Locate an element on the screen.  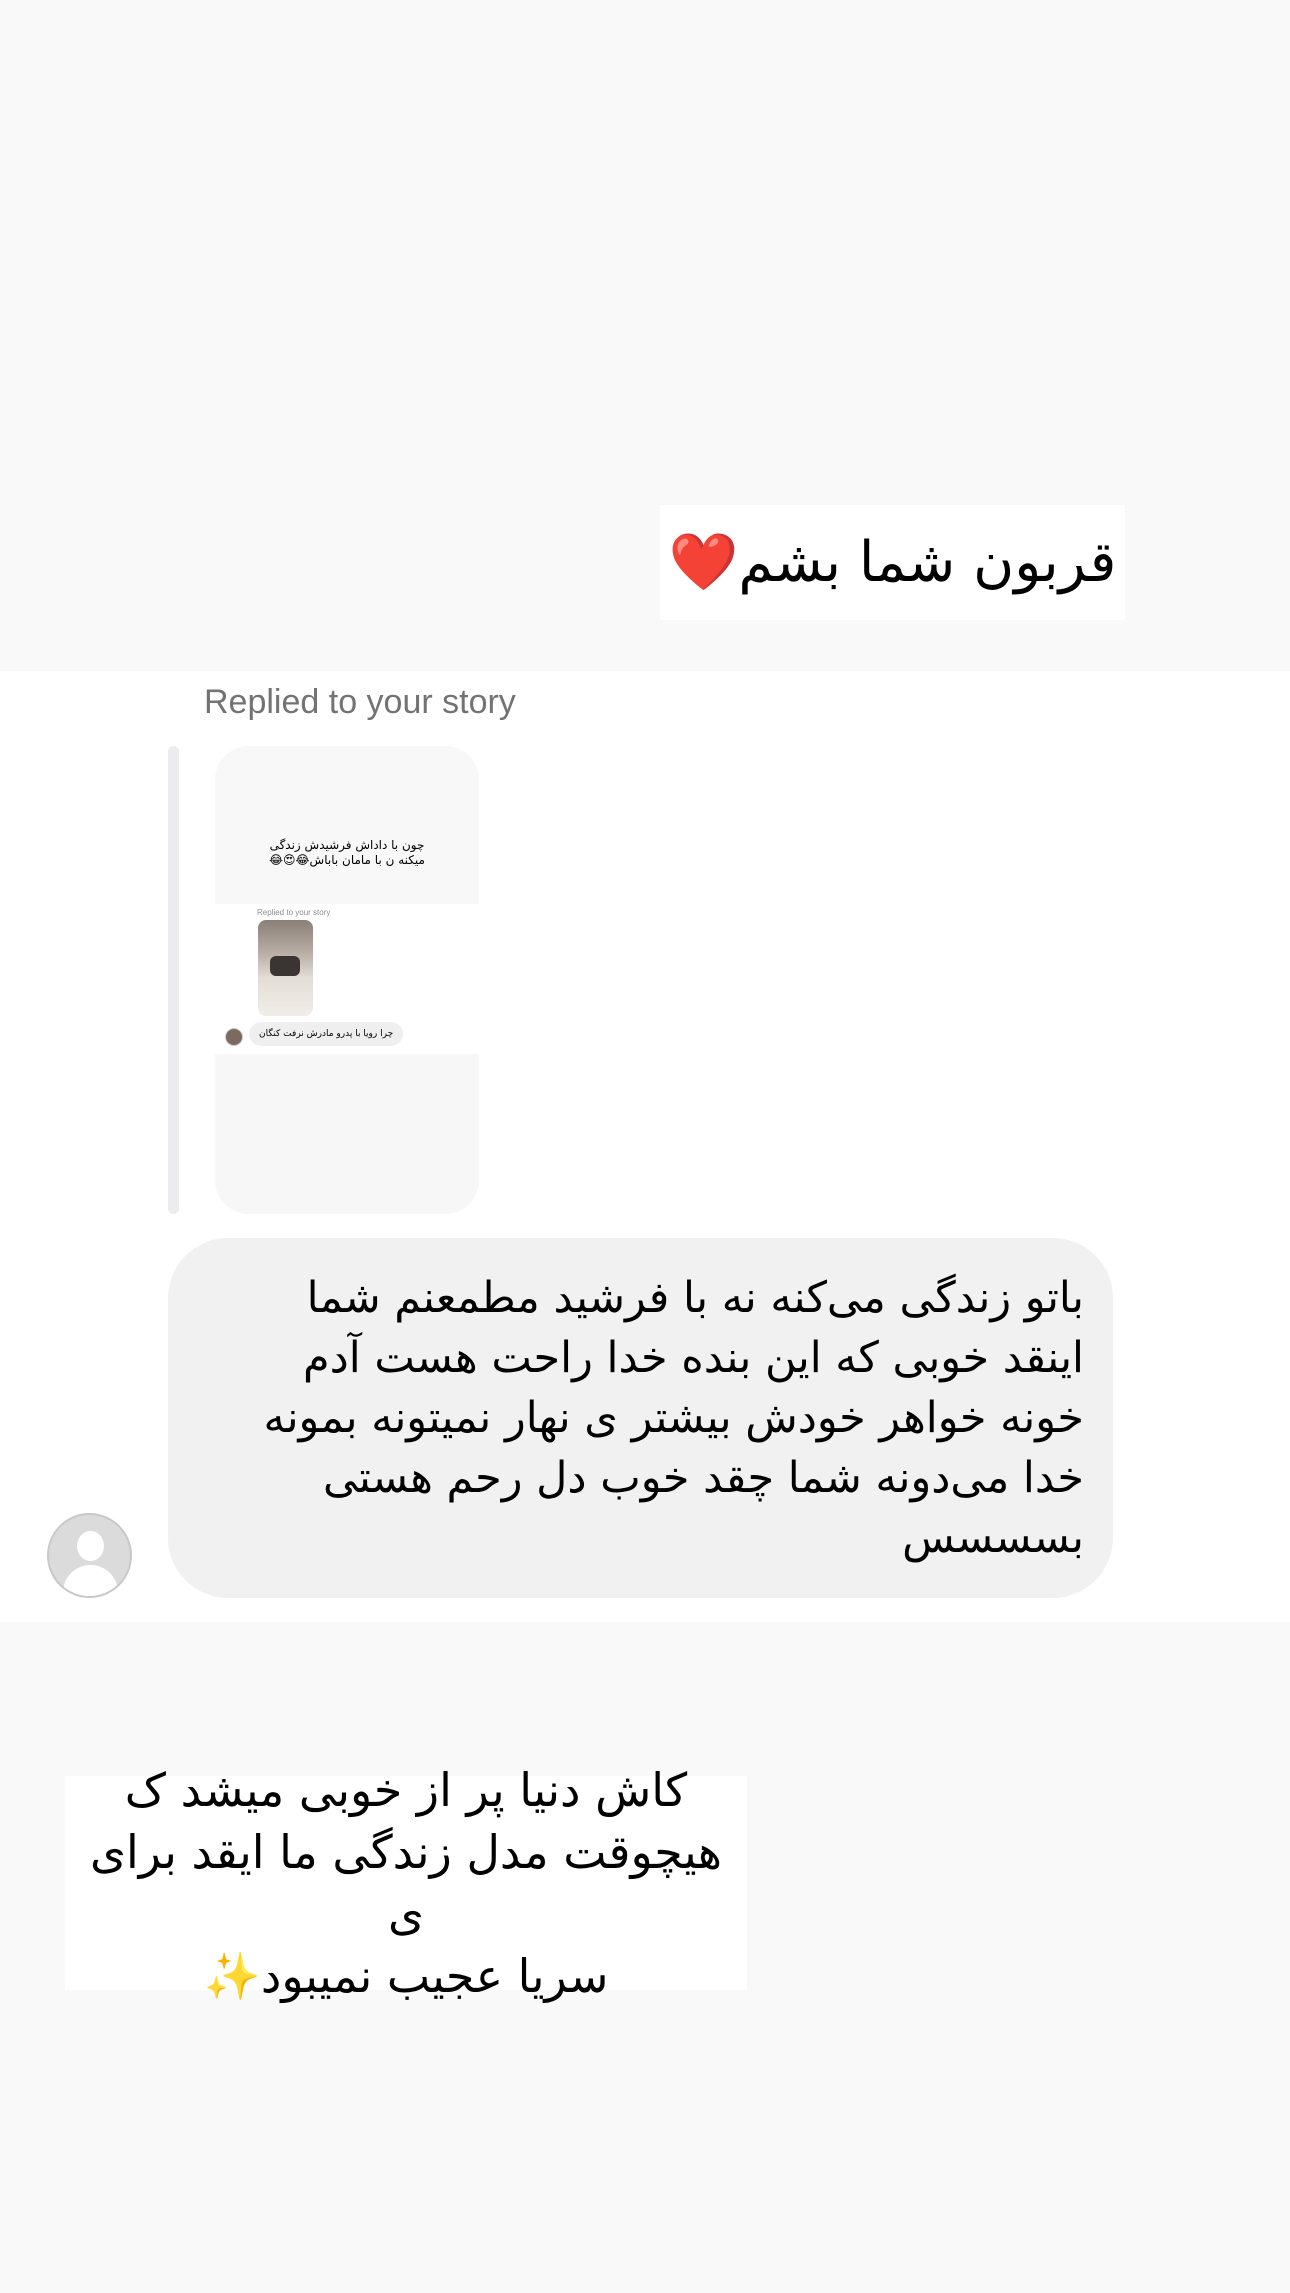
sender-avatar is located at coordinates (89, 1555).